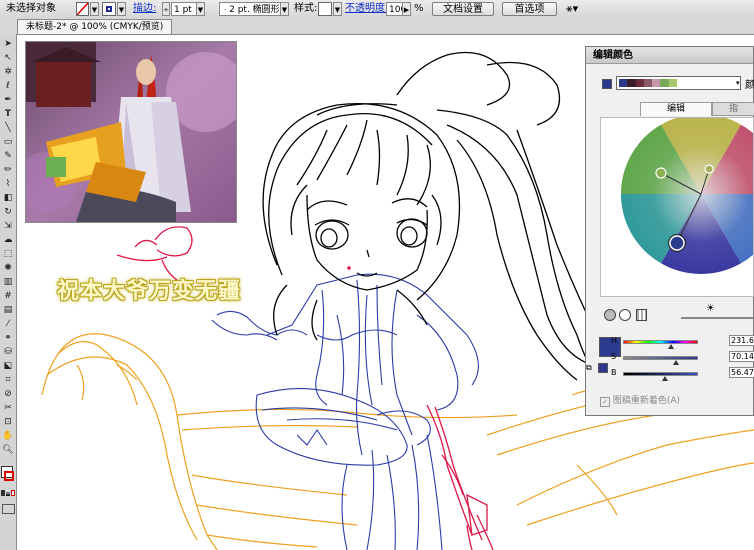 The width and height of the screenshot is (754, 550). What do you see at coordinates (8, 156) in the screenshot?
I see `paintbrush-tool-icon: ✎` at bounding box center [8, 156].